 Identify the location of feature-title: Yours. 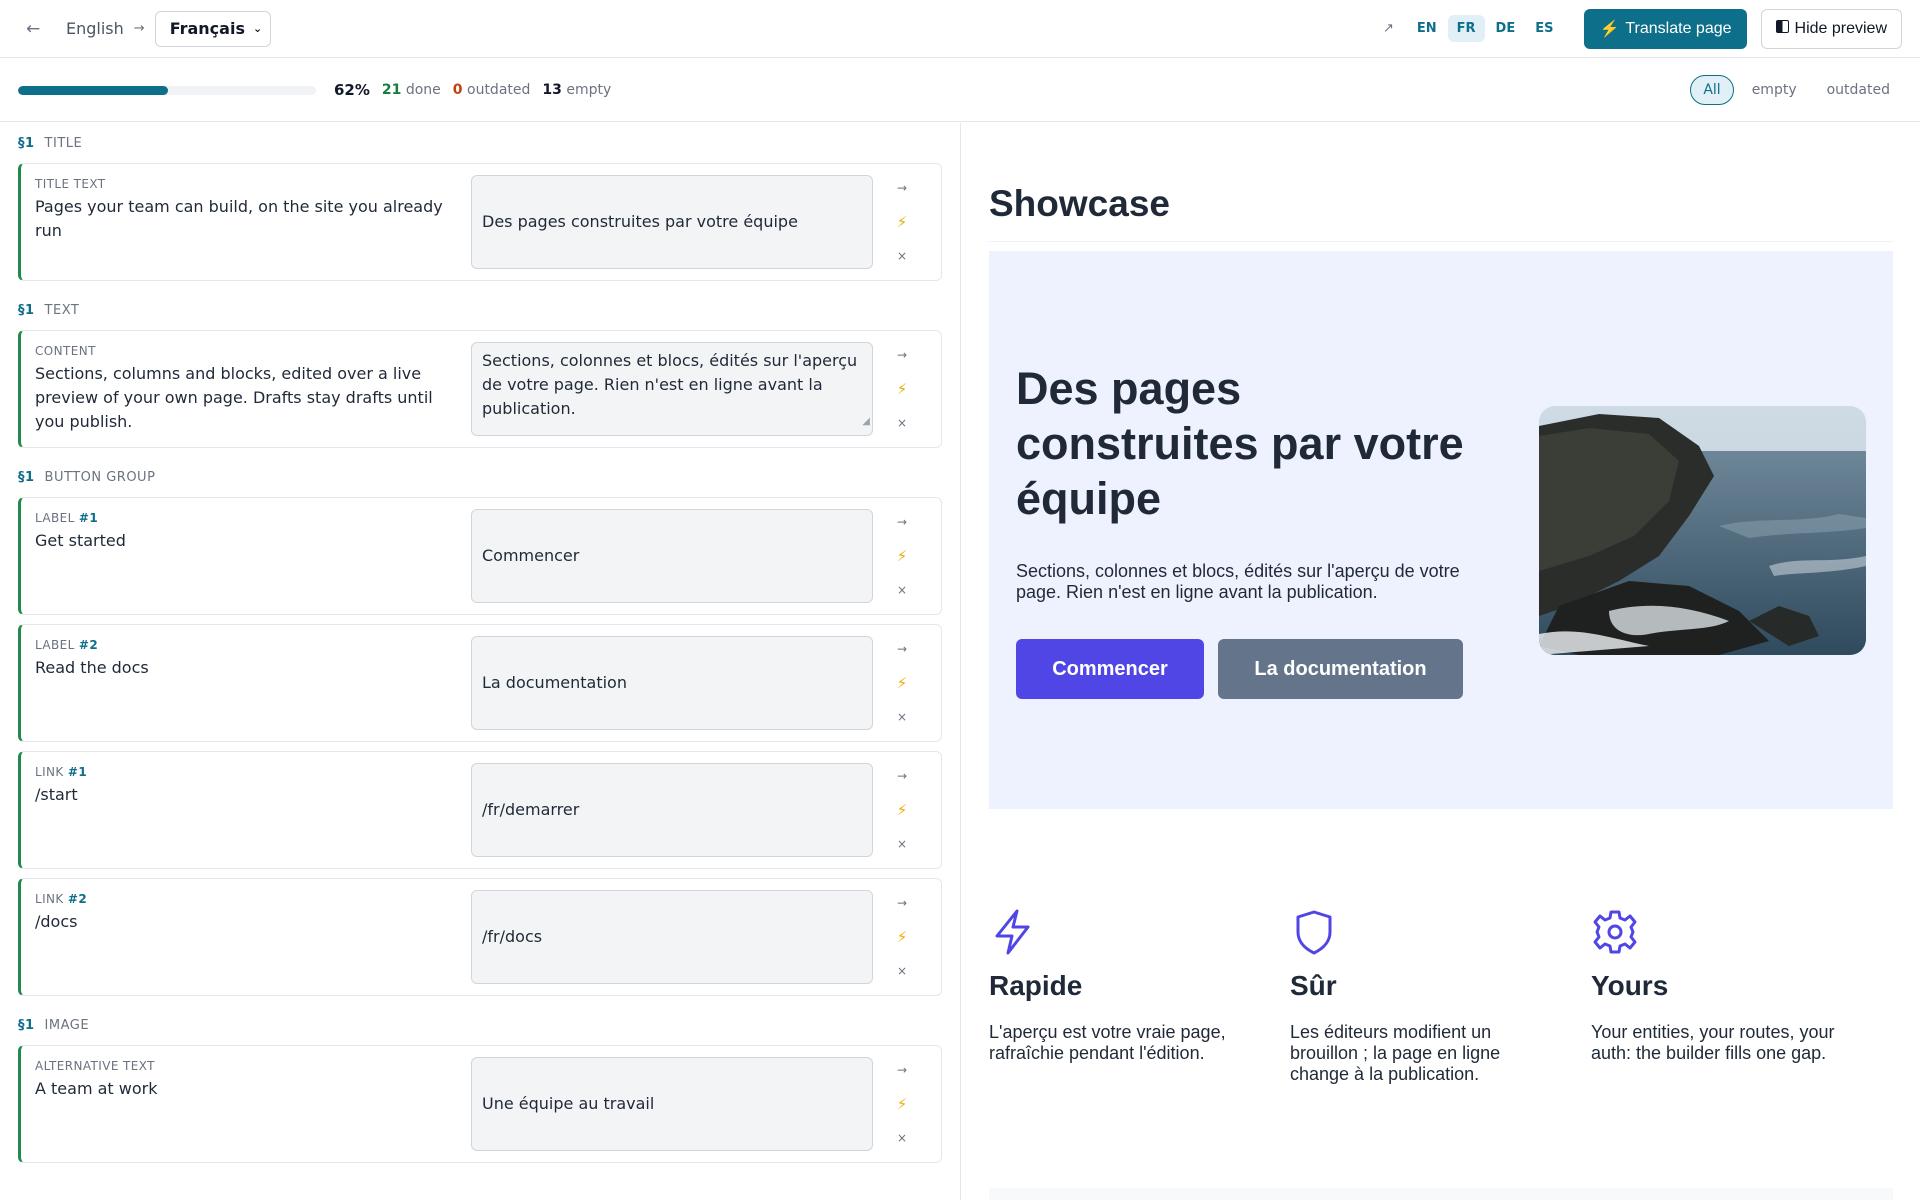
(1630, 985).